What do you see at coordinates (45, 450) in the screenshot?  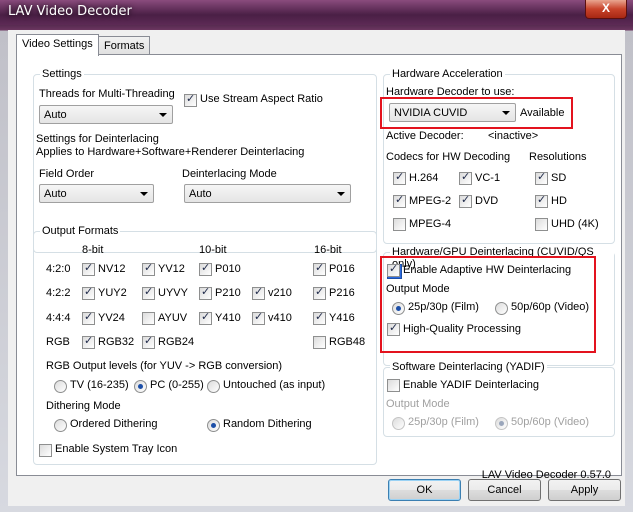 I see `system-tray-checkbox` at bounding box center [45, 450].